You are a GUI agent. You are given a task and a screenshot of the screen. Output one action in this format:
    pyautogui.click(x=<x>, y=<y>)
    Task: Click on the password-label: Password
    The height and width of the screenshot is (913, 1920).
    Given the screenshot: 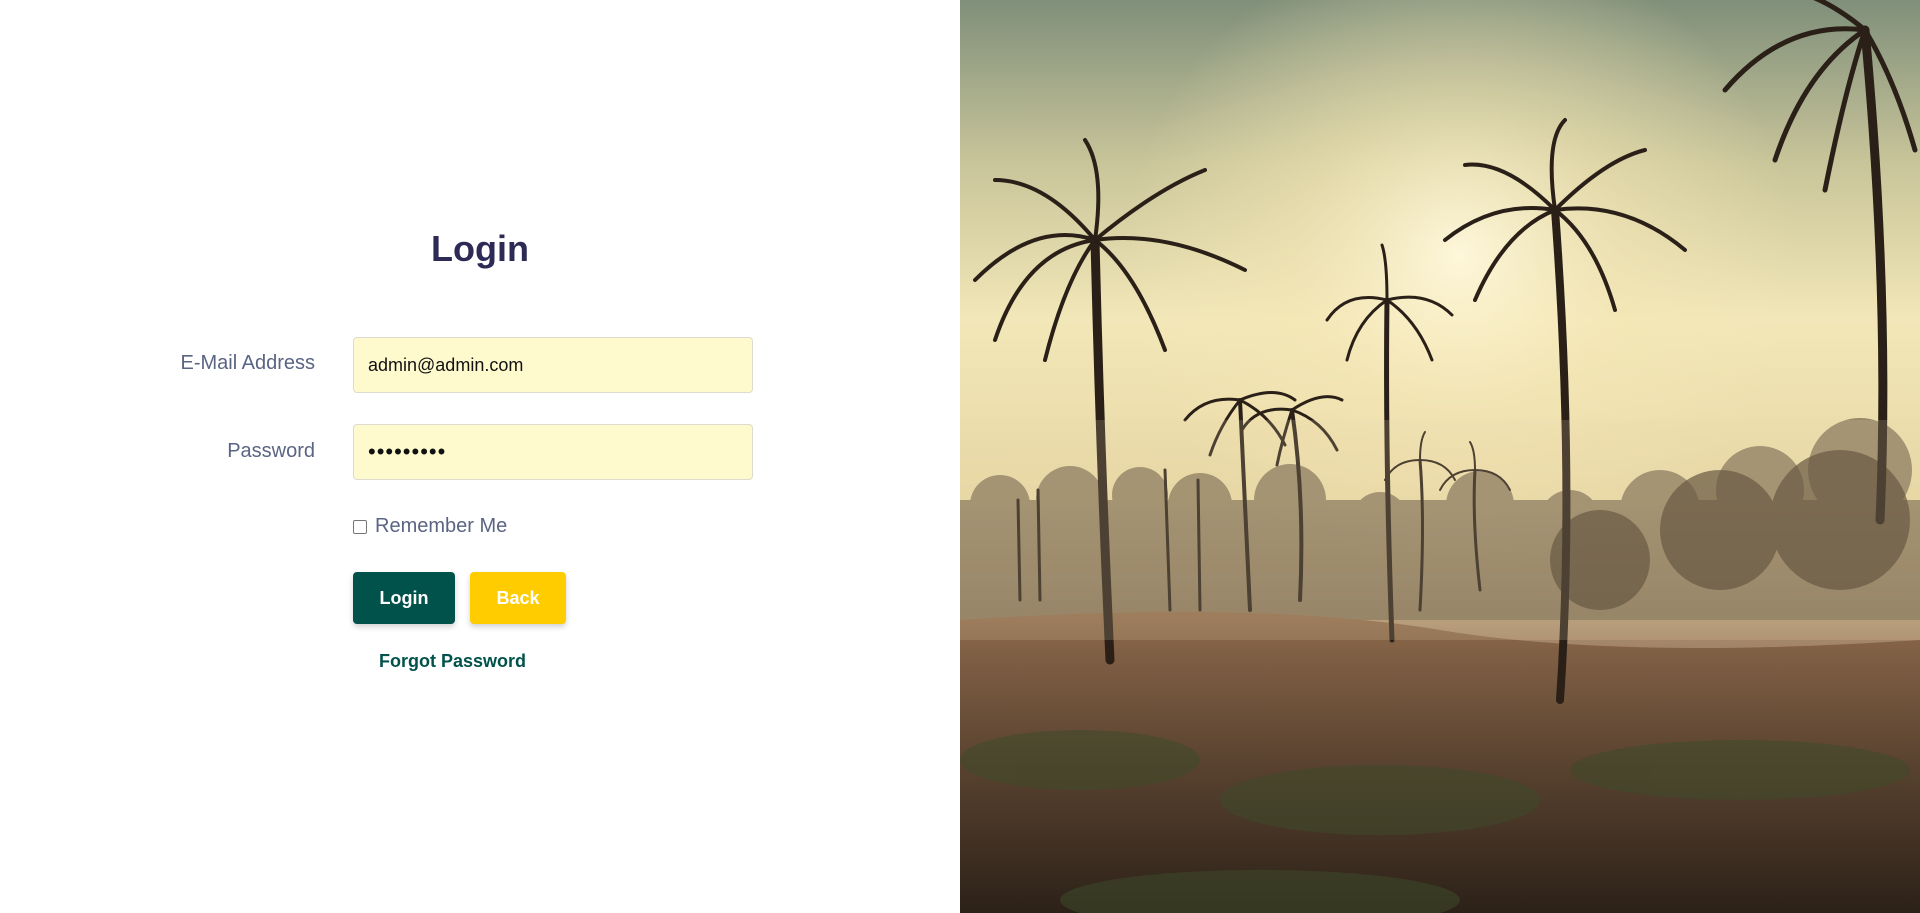 What is the action you would take?
    pyautogui.click(x=271, y=451)
    